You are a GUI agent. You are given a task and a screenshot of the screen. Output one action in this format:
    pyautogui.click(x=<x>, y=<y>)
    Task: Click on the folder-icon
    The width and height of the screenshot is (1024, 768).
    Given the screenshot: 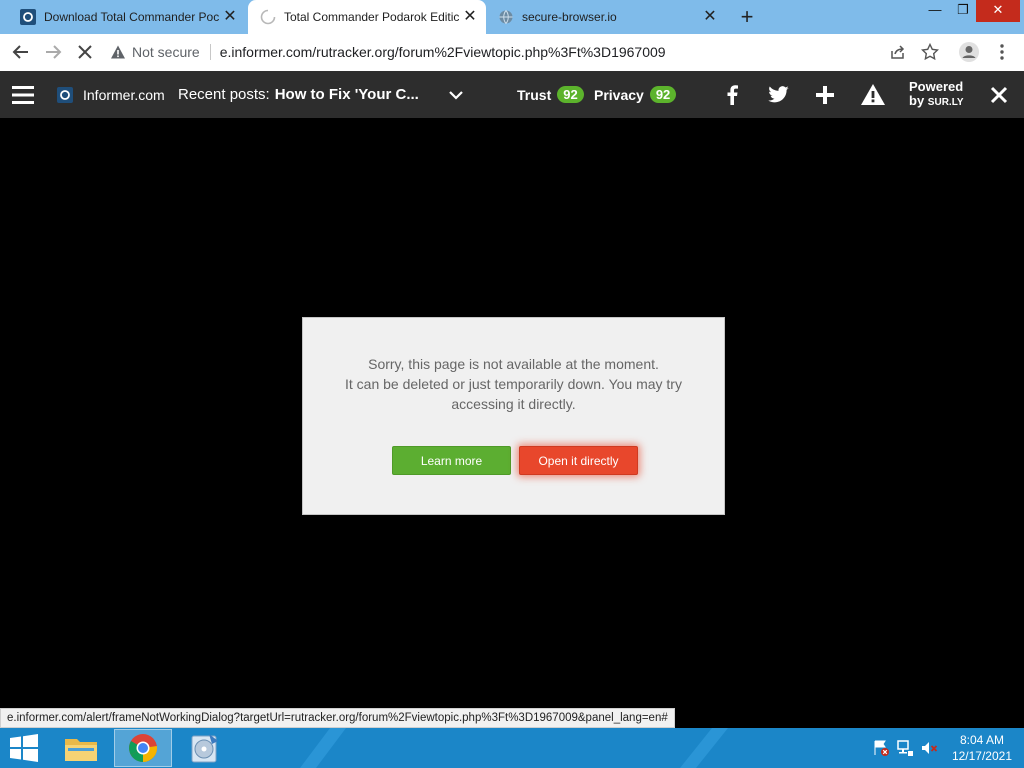 What is the action you would take?
    pyautogui.click(x=81, y=750)
    